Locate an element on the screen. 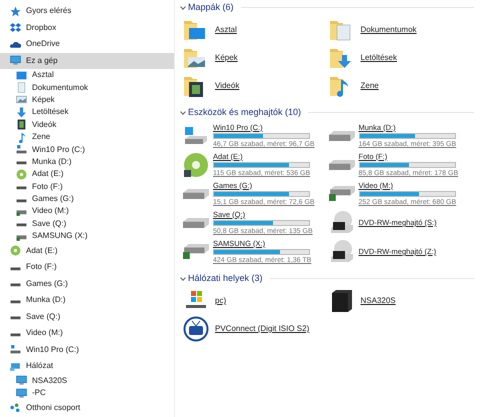  section-header: Mappák (6) is located at coordinates (211, 7).